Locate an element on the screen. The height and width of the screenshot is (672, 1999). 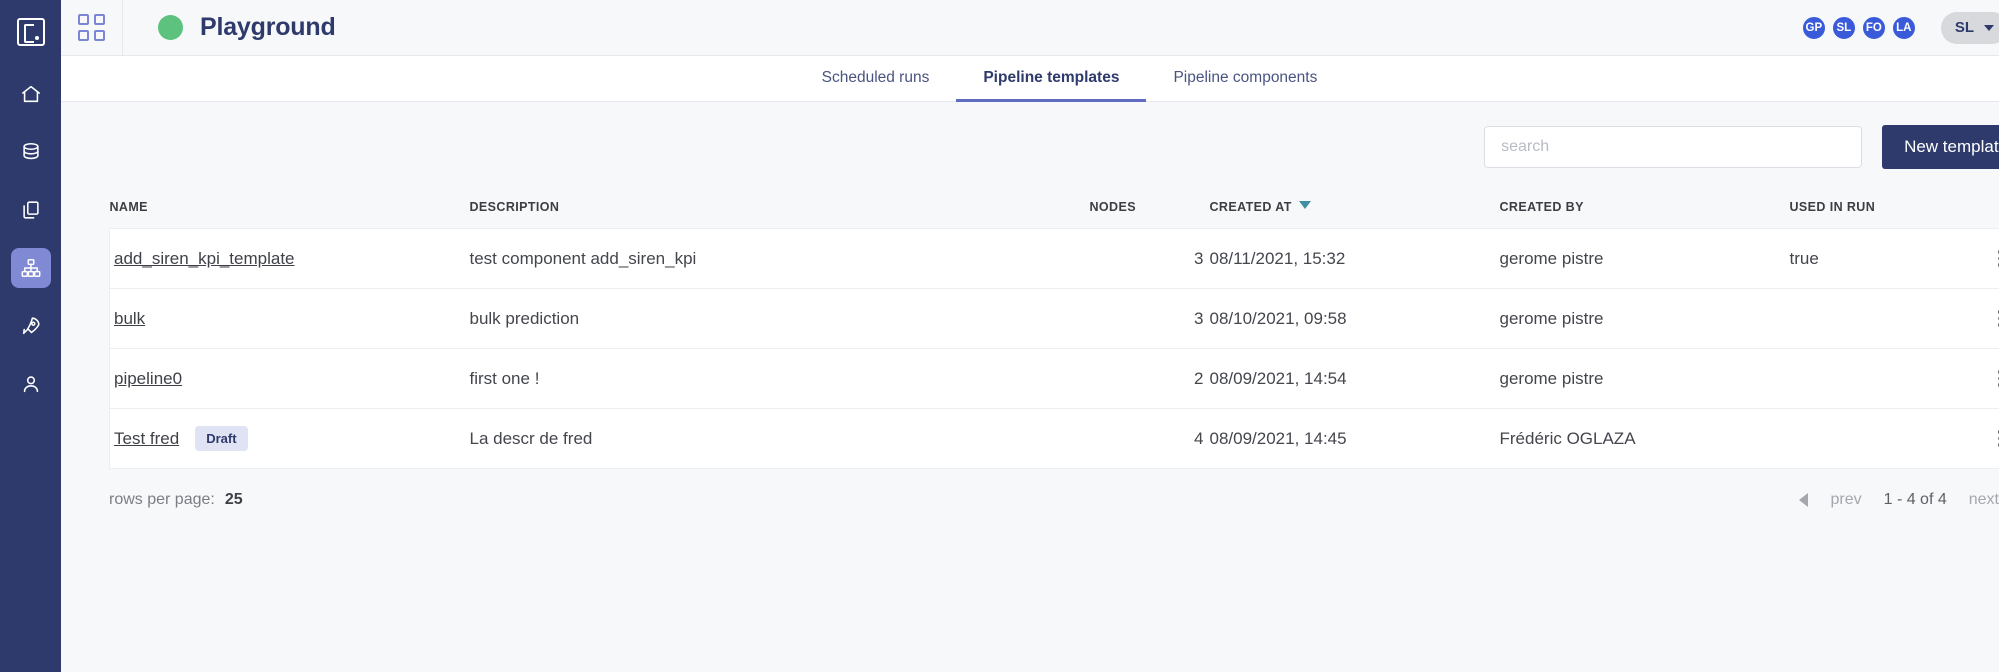
column-header-name: NAME is located at coordinates (290, 210).